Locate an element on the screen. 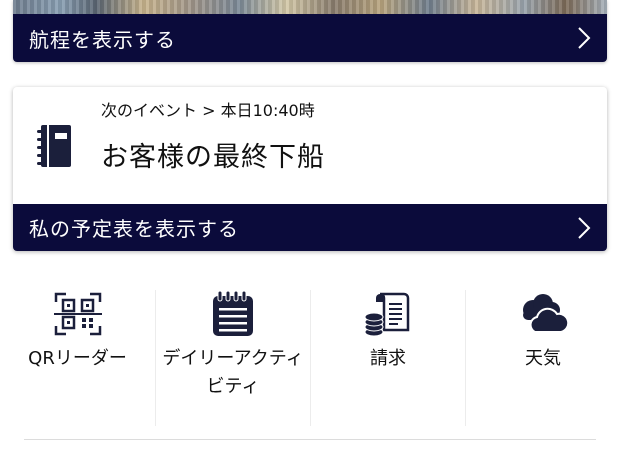 This screenshot has height=465, width=620. next-event-meta: 次のイベント > 本日10:40時 is located at coordinates (208, 110).